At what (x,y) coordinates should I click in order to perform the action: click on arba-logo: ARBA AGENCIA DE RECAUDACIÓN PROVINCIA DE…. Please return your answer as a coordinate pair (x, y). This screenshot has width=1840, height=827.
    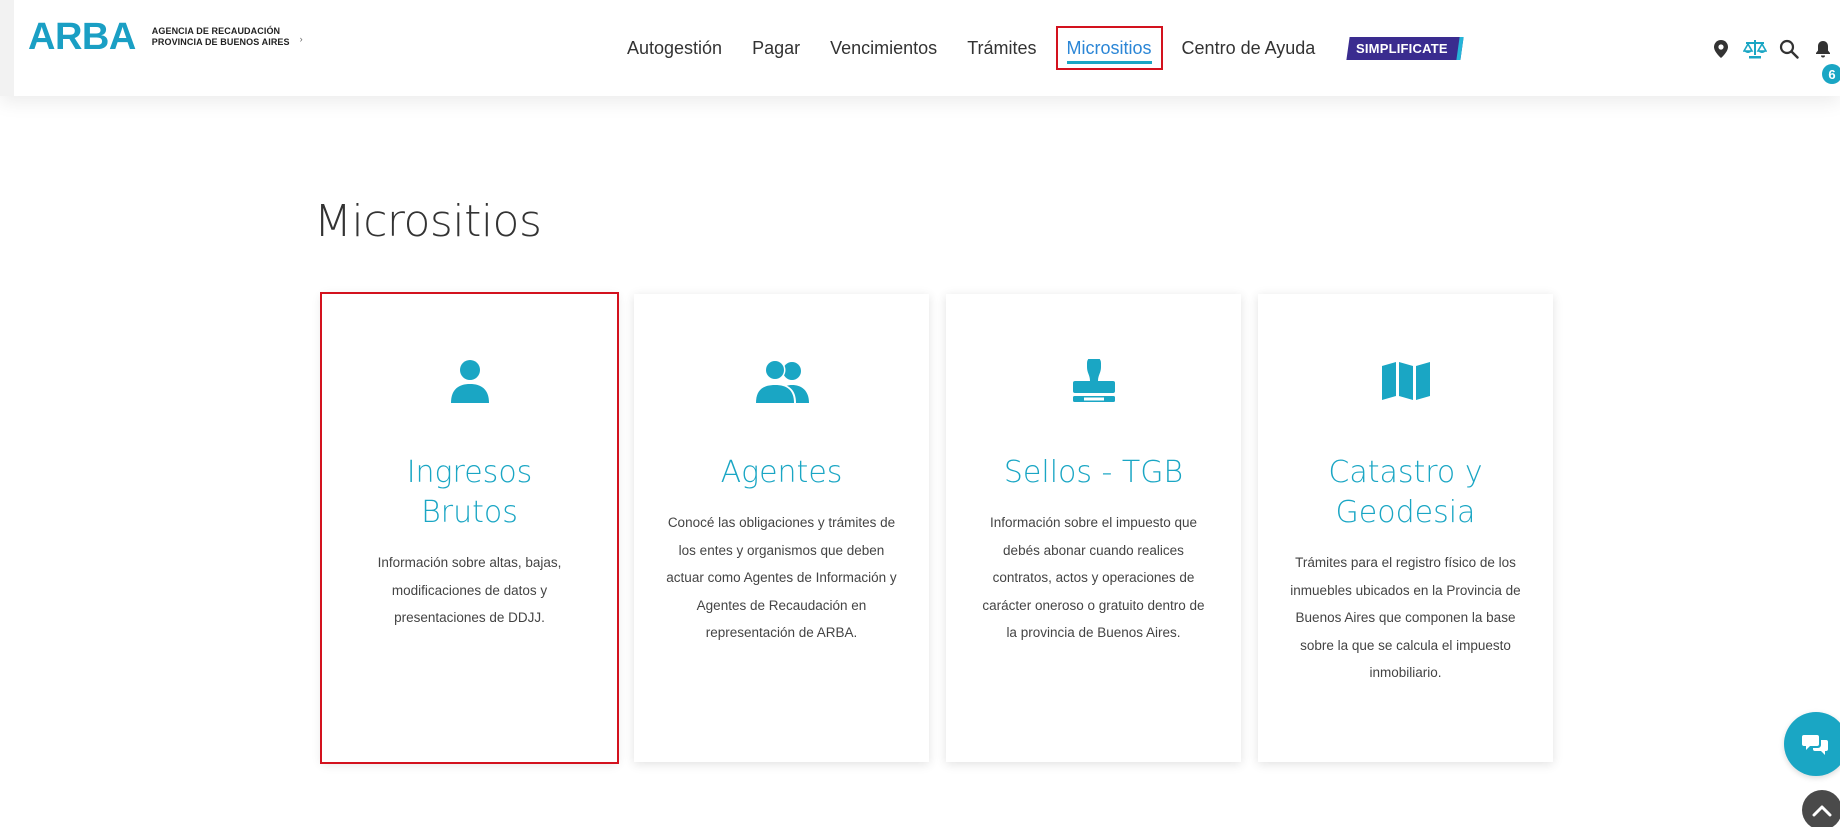
    Looking at the image, I should click on (165, 37).